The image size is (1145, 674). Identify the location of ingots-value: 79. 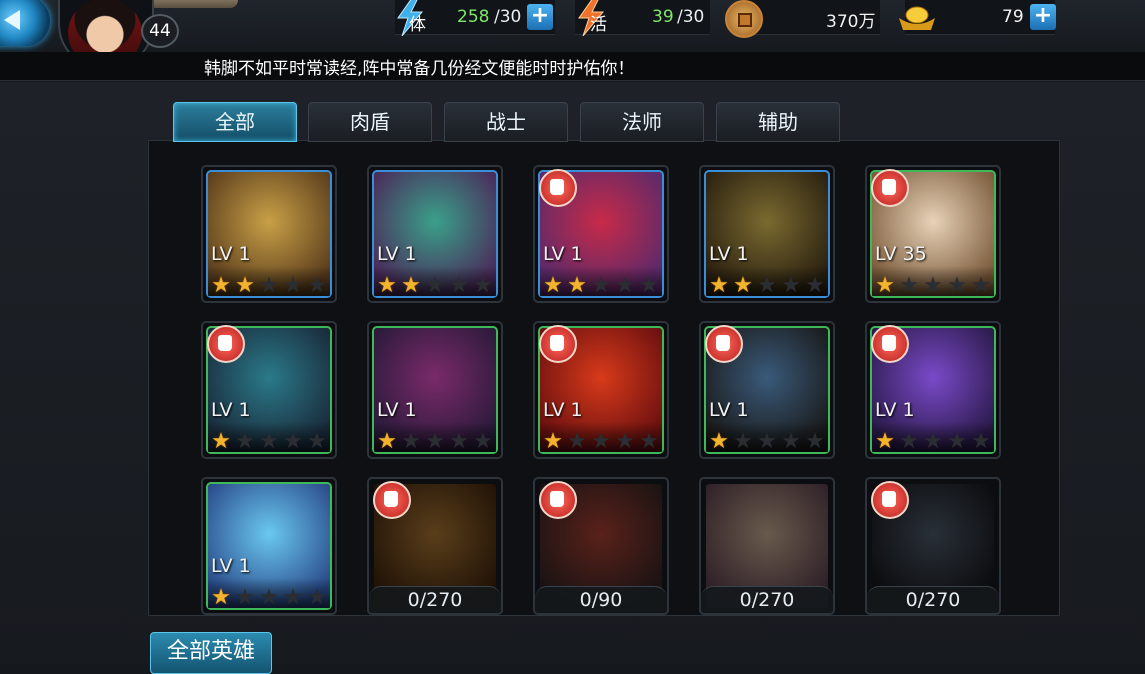
(1013, 17).